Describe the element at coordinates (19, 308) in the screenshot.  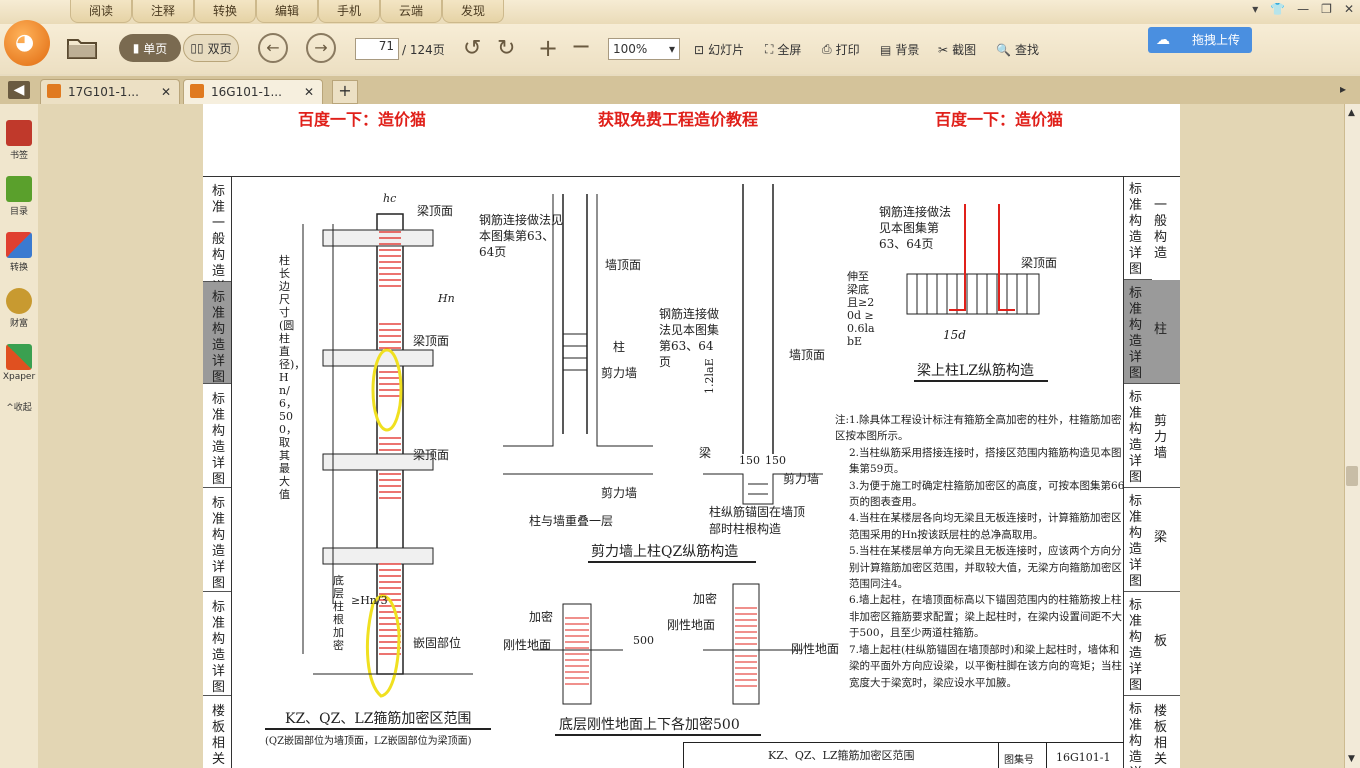
I see `sidebar-item-money: 财富` at that location.